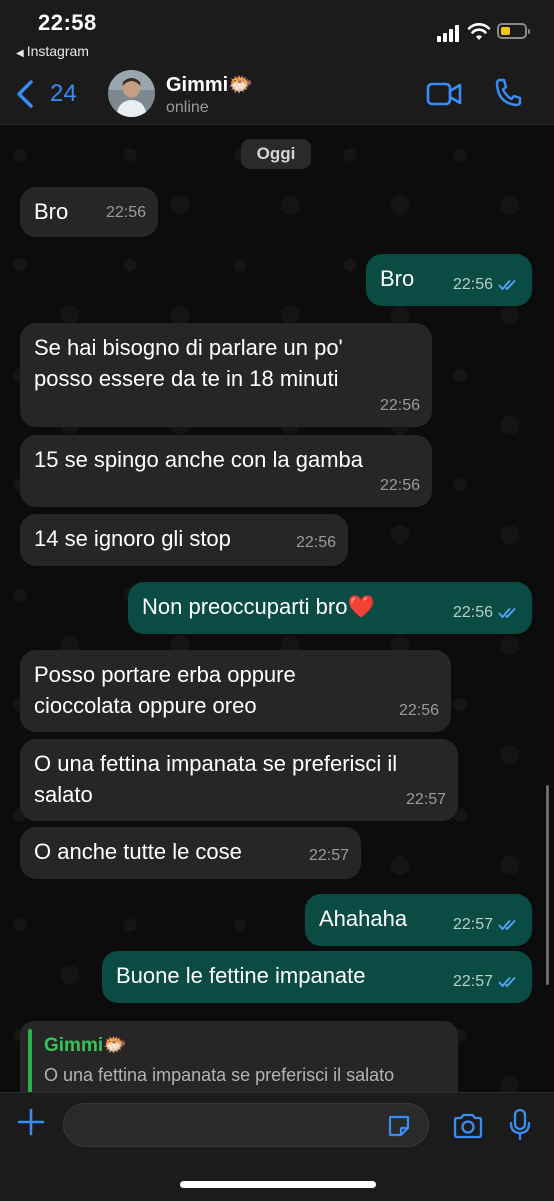  I want to click on message-text: Buone le fettine impanate, so click(241, 975).